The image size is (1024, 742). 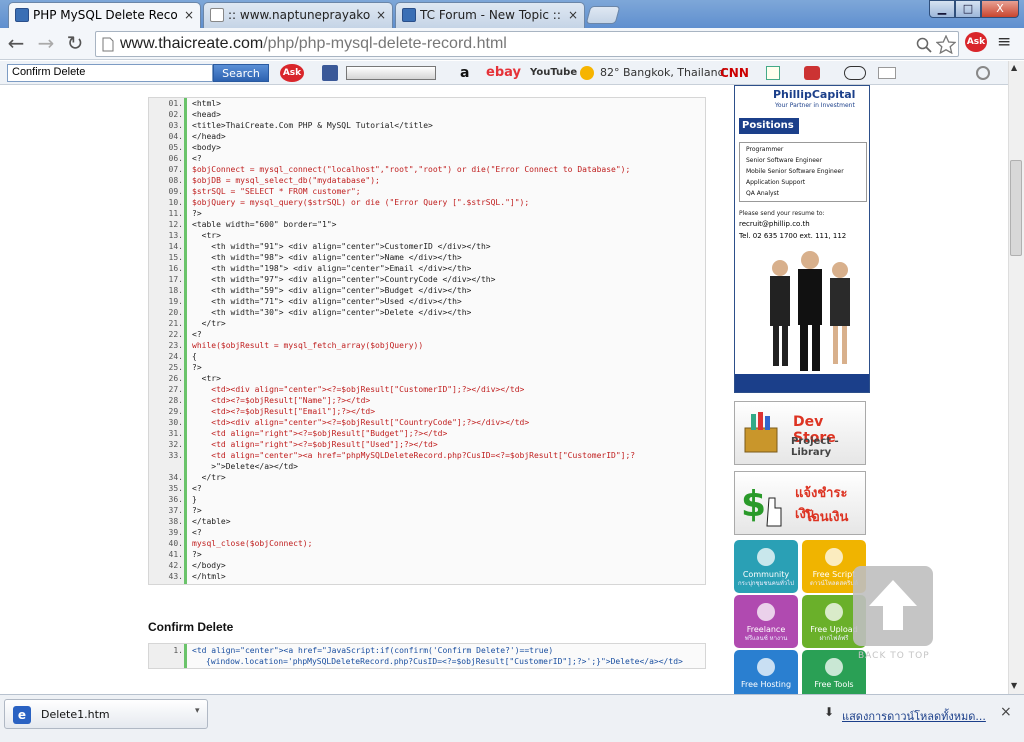 I want to click on download-item: e Delete1.htm ▾, so click(x=106, y=714).